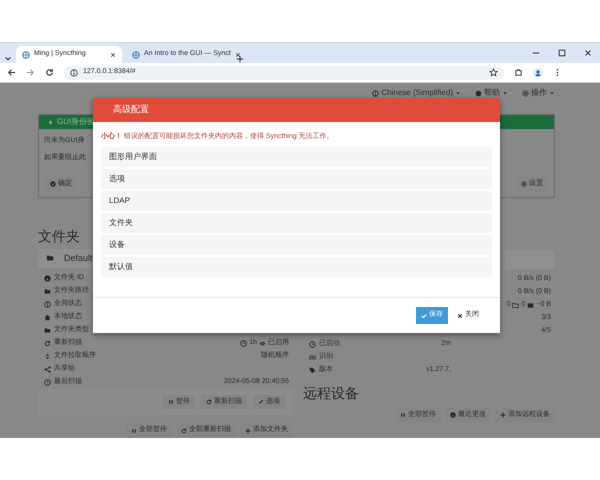 The width and height of the screenshot is (600, 480). What do you see at coordinates (296, 266) in the screenshot?
I see `config-section: 默认值` at bounding box center [296, 266].